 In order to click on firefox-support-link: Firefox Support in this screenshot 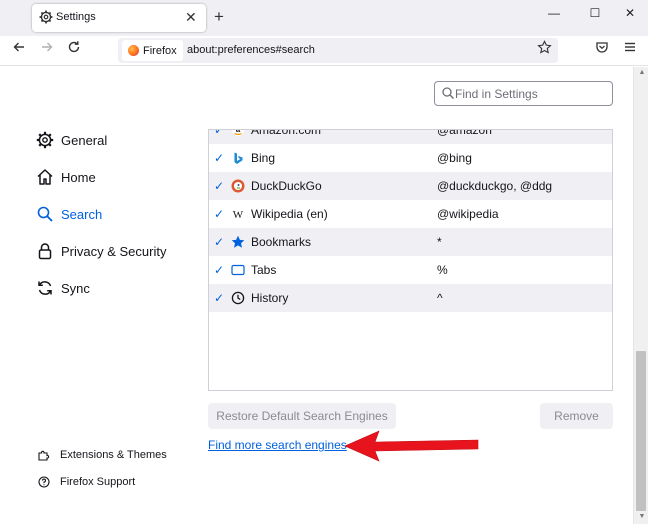, I will do `click(86, 482)`.